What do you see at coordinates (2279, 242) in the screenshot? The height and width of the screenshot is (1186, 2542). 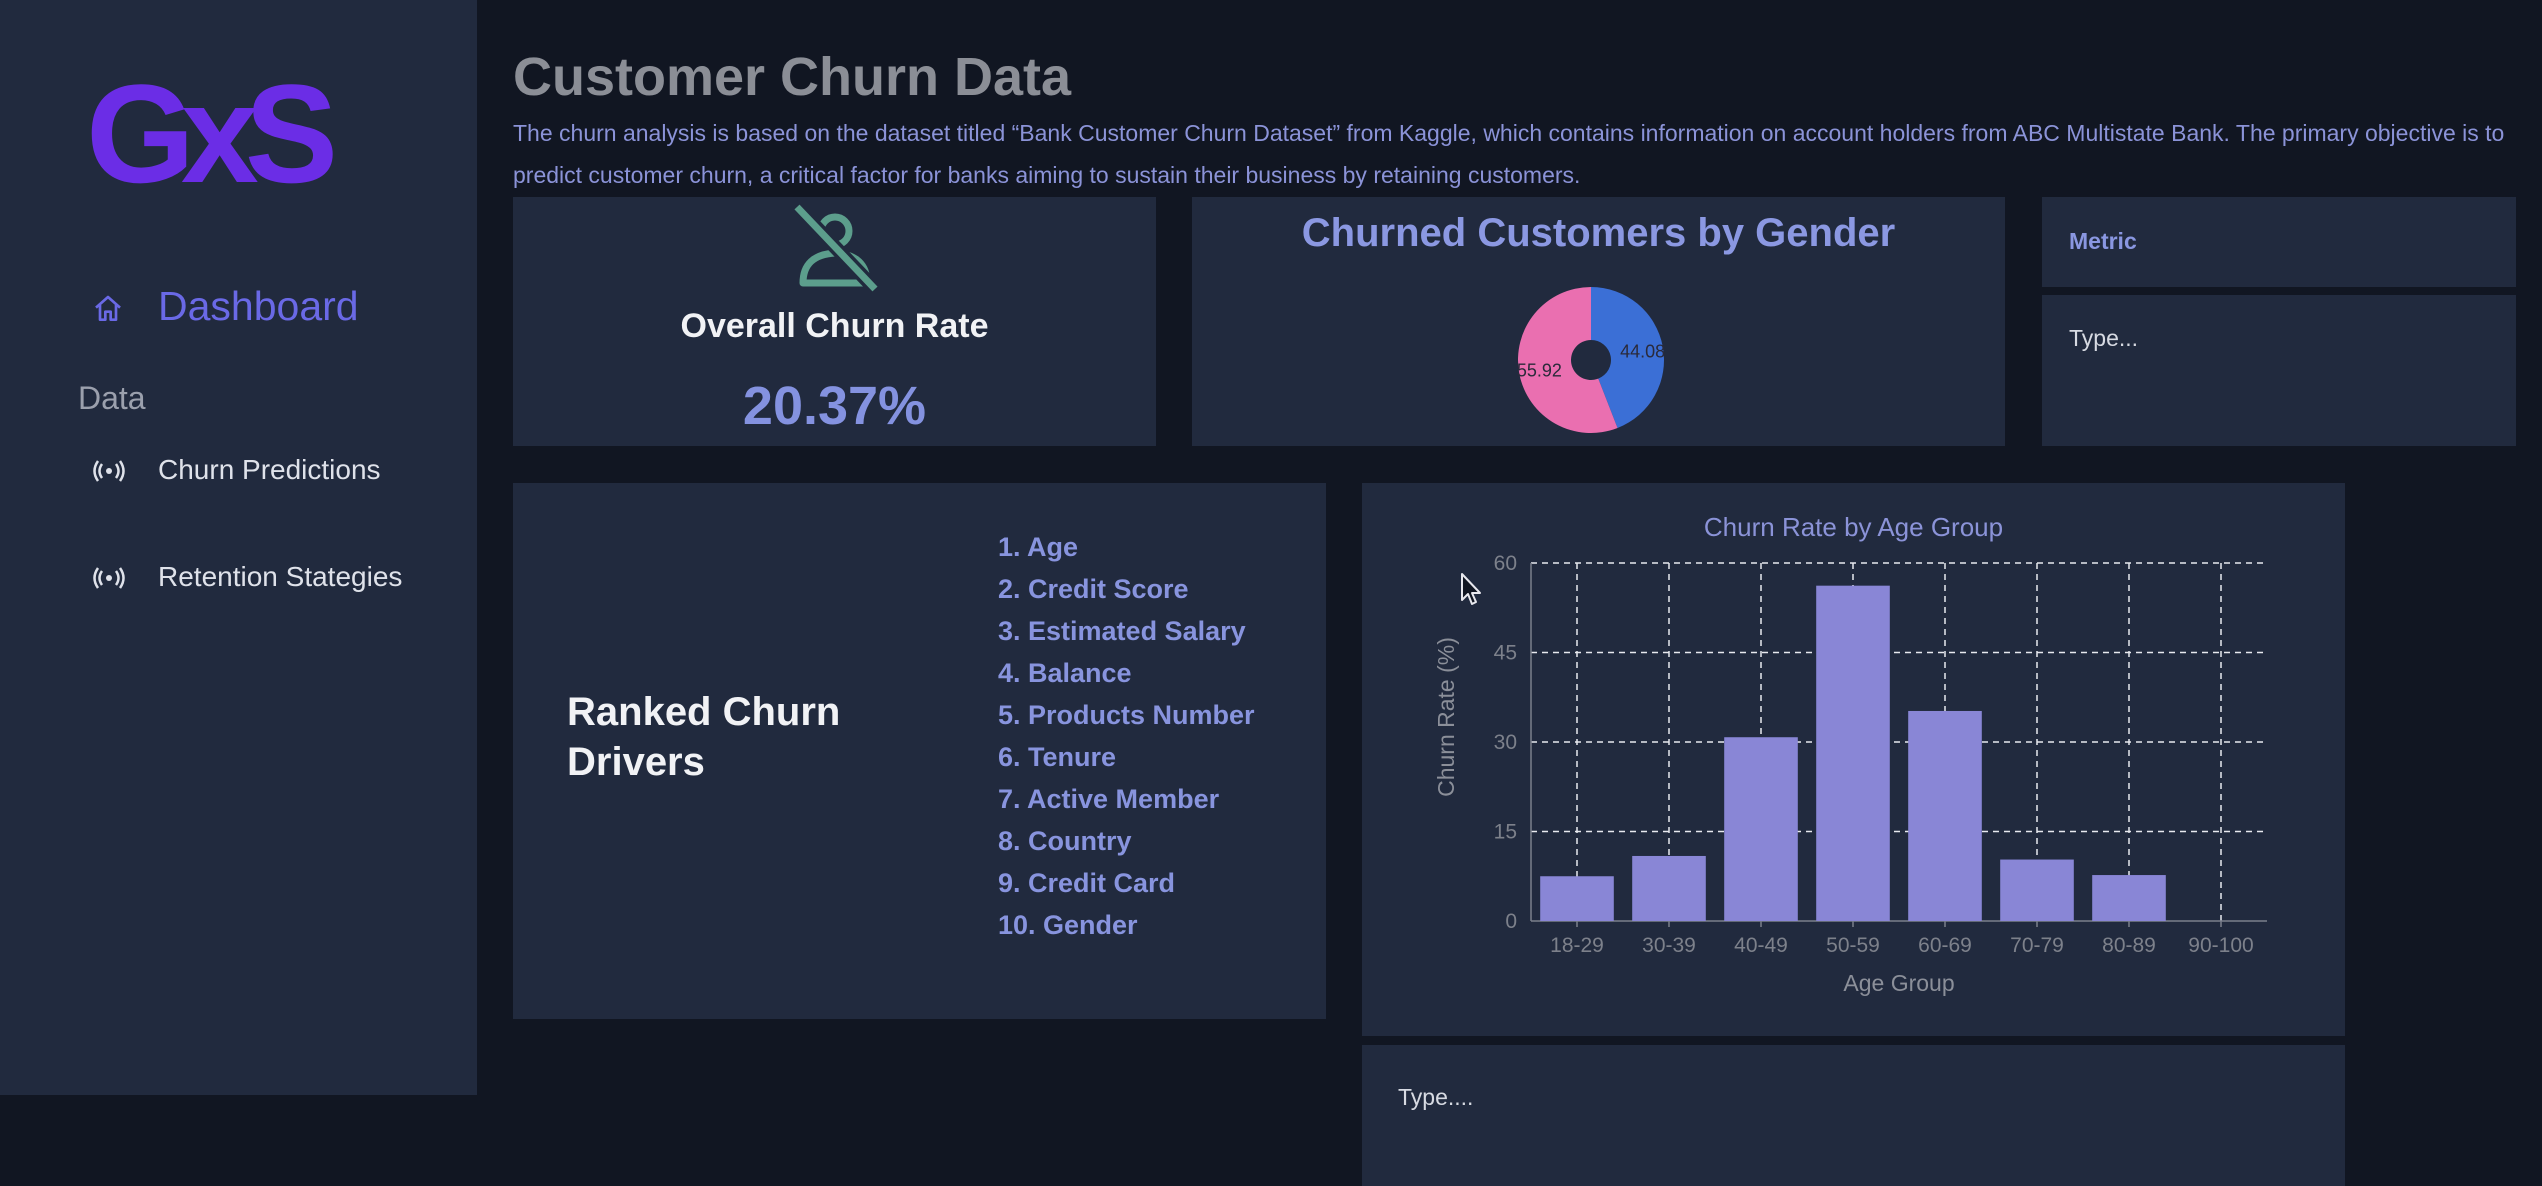 I see `metric-card: Metric` at bounding box center [2279, 242].